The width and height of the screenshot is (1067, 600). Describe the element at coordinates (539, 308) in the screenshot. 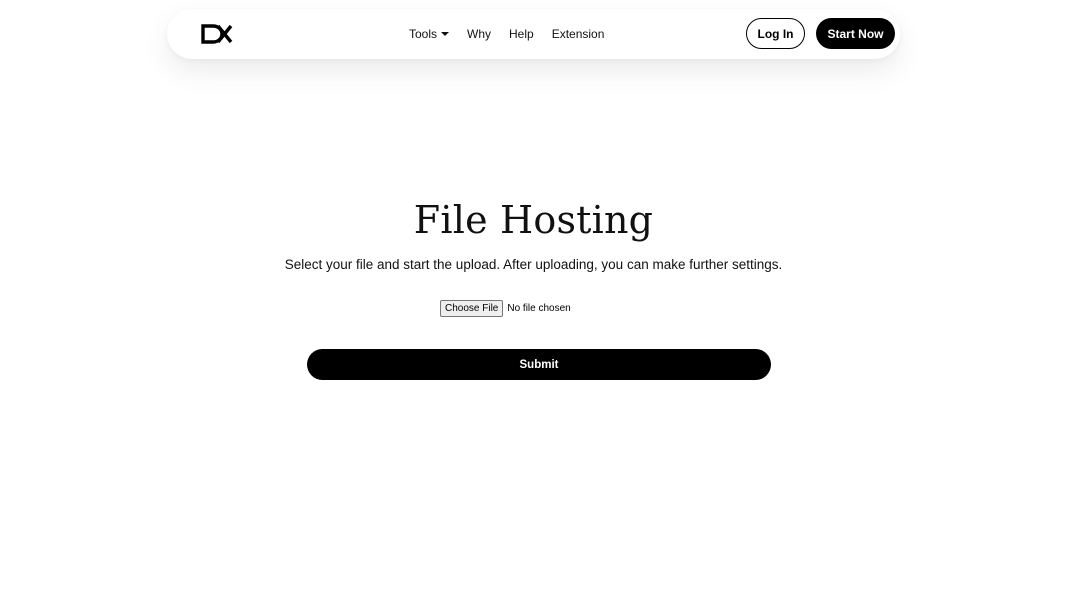

I see `file-status-text: No file chosen` at that location.